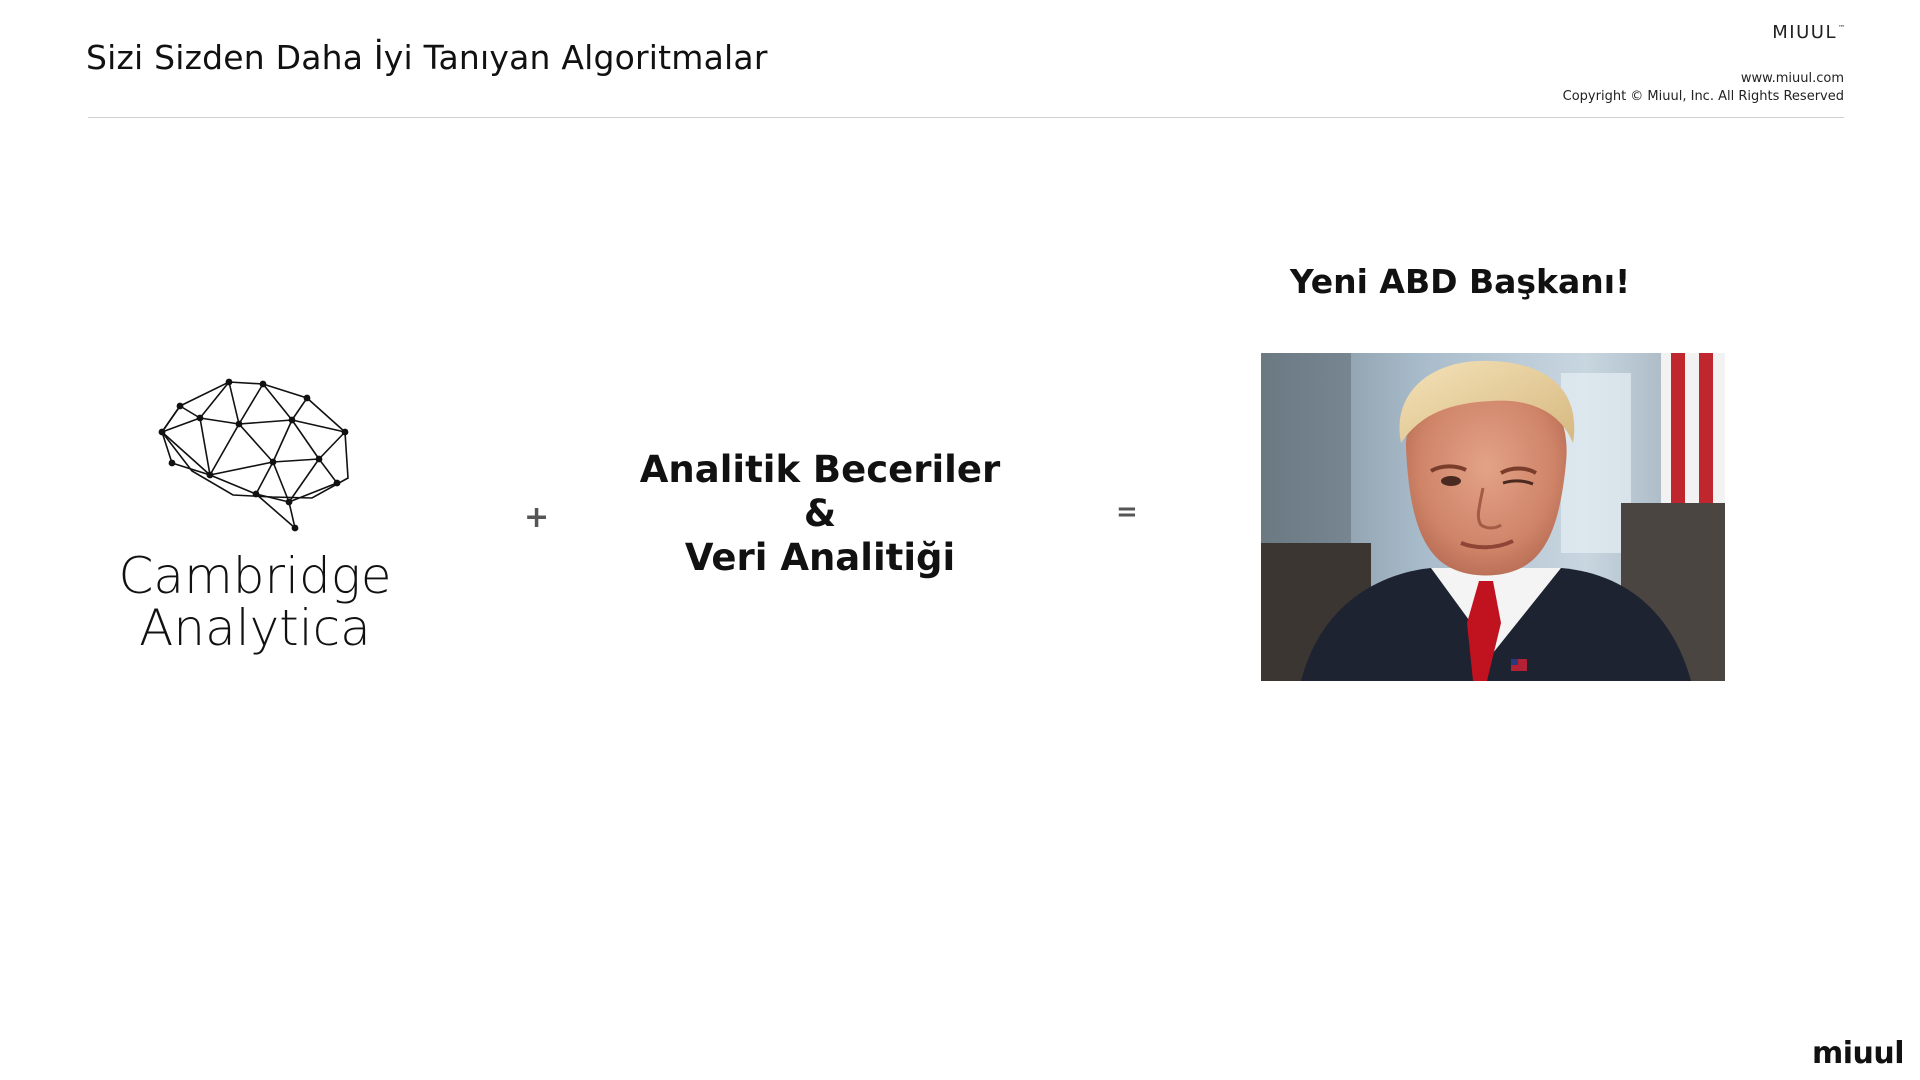 The width and height of the screenshot is (1920, 1080). Describe the element at coordinates (253, 455) in the screenshot. I see `brain-network-icon` at that location.